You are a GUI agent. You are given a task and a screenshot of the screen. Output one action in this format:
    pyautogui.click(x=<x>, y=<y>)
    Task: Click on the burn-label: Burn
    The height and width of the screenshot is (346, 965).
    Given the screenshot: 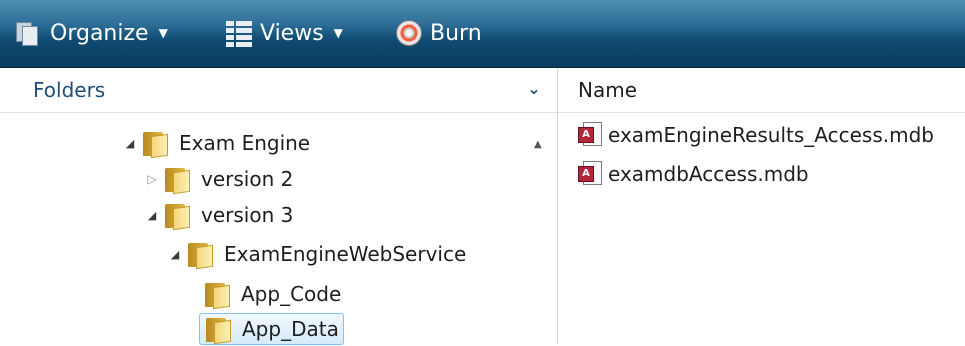 What is the action you would take?
    pyautogui.click(x=456, y=33)
    